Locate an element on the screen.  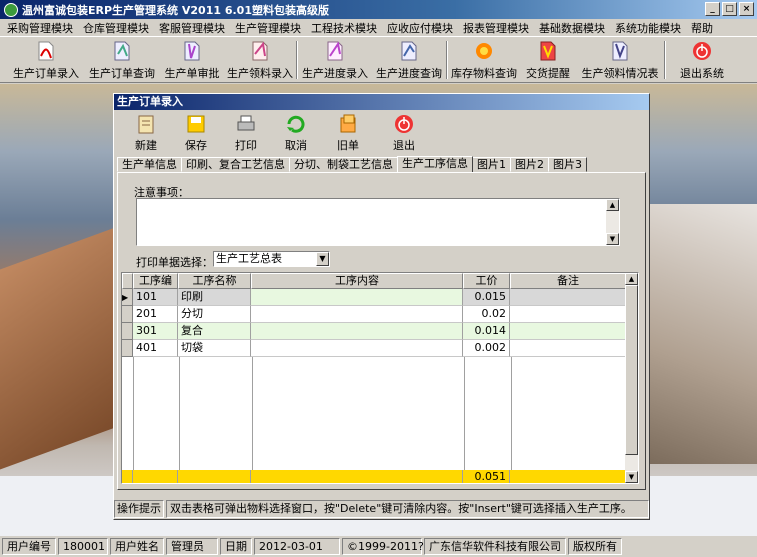
menu-receivables: 应收应付模块 is located at coordinates (420, 28).